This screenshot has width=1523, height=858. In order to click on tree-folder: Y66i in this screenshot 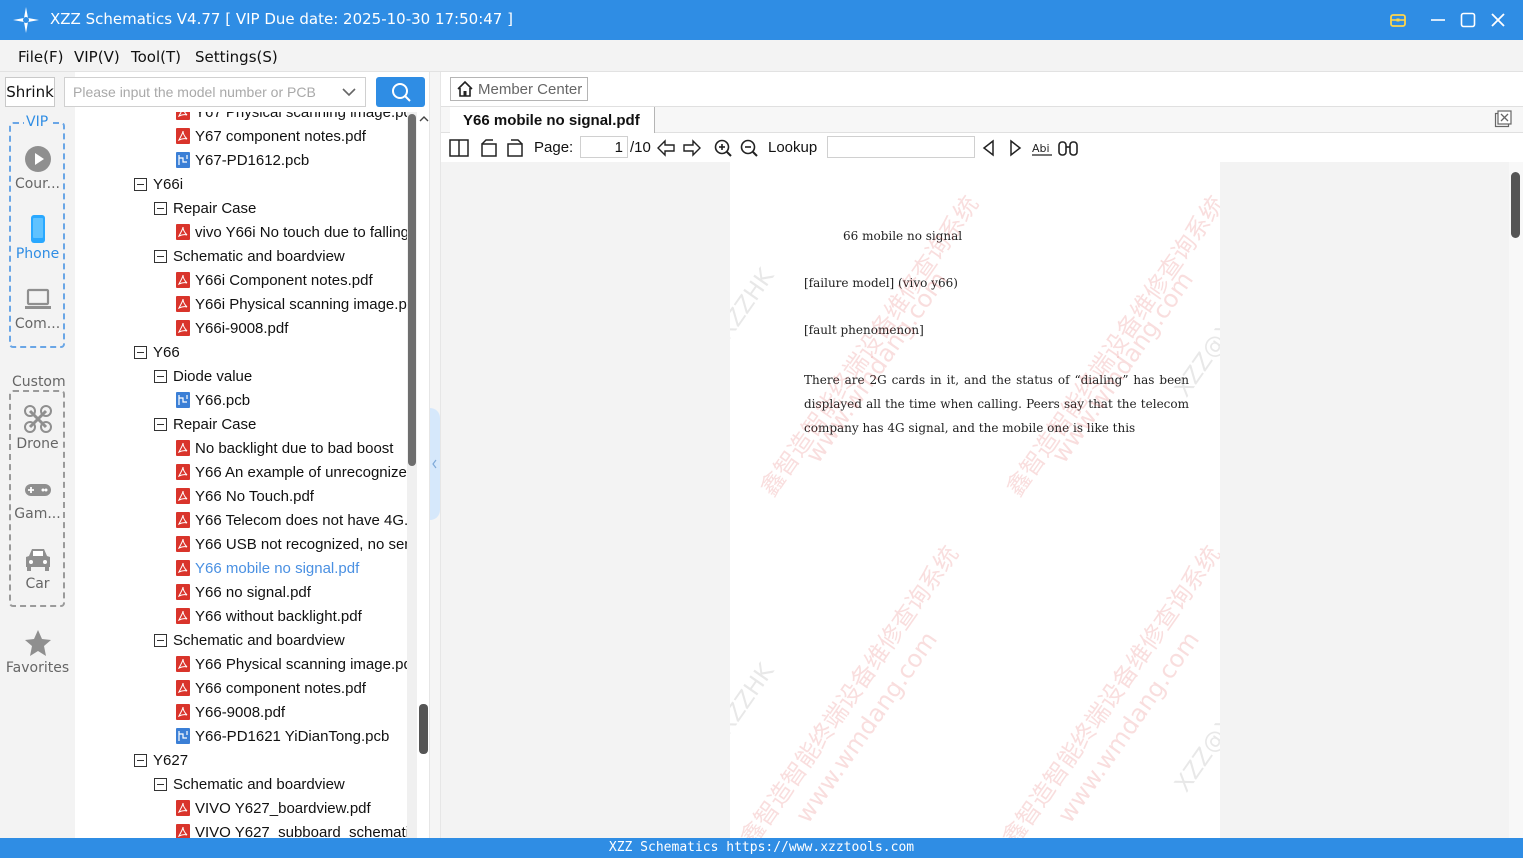, I will do `click(158, 184)`.